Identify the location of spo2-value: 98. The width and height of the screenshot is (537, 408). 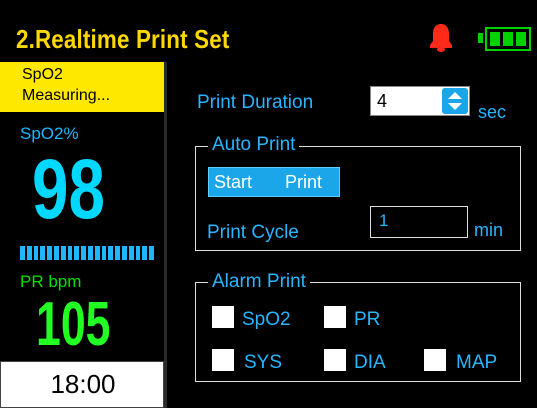
(68, 189).